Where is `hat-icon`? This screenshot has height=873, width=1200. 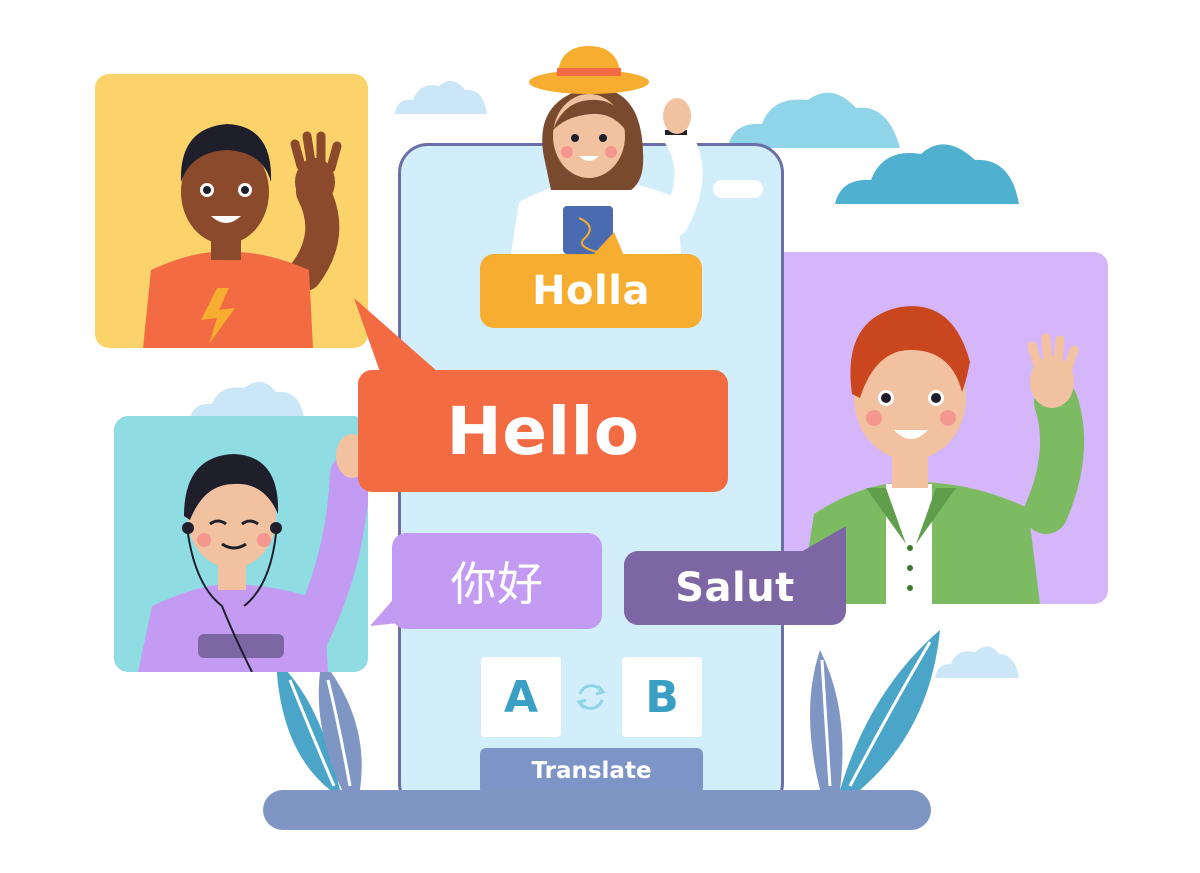 hat-icon is located at coordinates (589, 70).